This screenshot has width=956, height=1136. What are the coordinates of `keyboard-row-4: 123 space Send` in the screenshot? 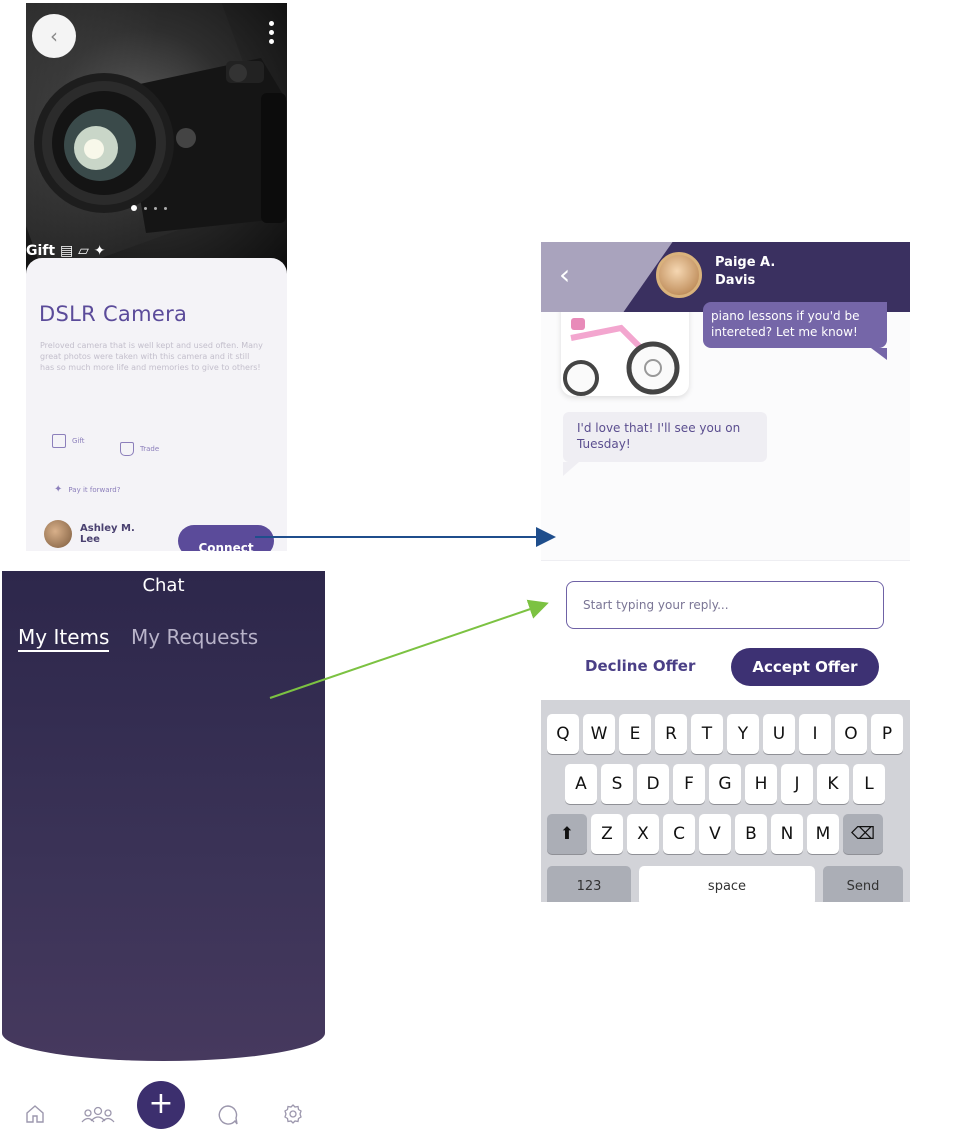 It's located at (725, 884).